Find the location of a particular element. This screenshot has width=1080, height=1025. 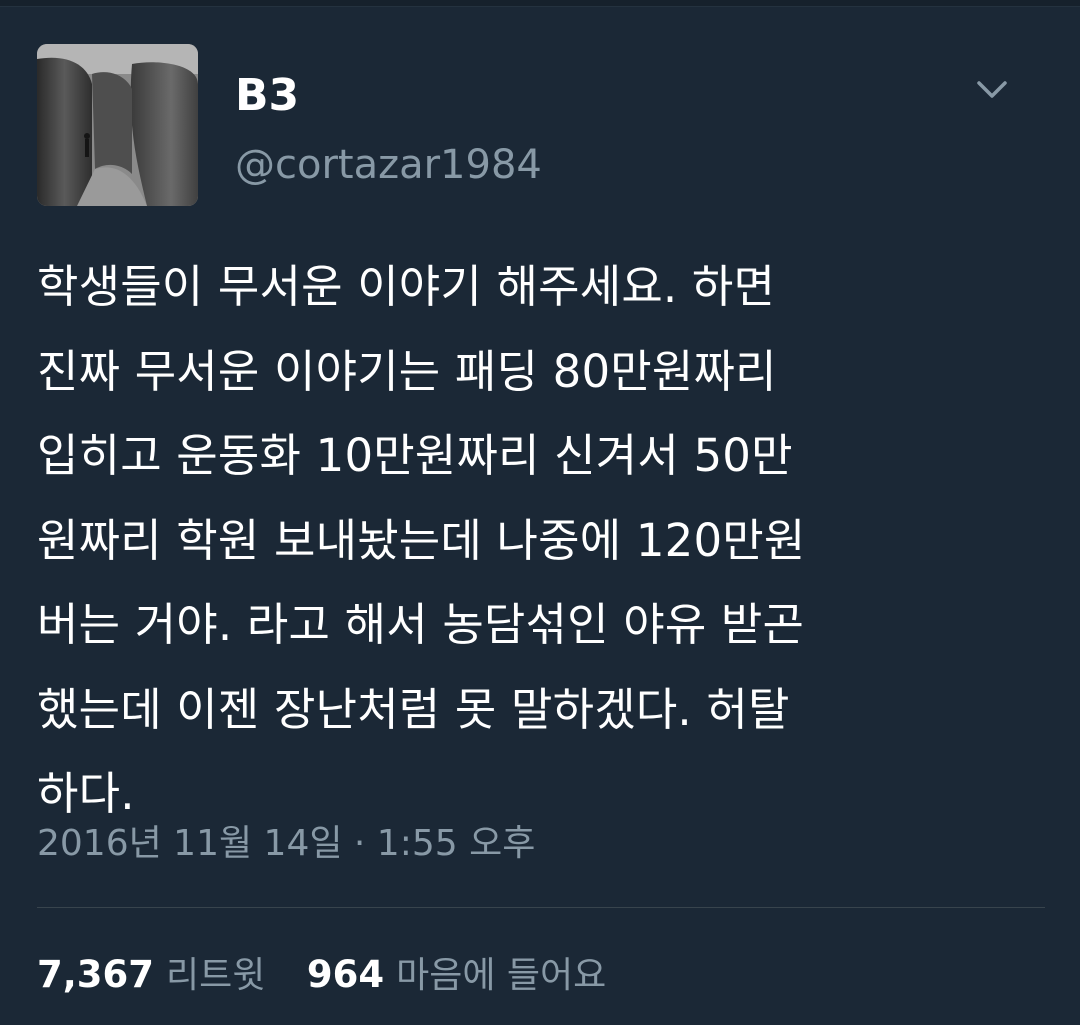

likes-stat: 964 마음에 들어요 is located at coordinates (456, 975).